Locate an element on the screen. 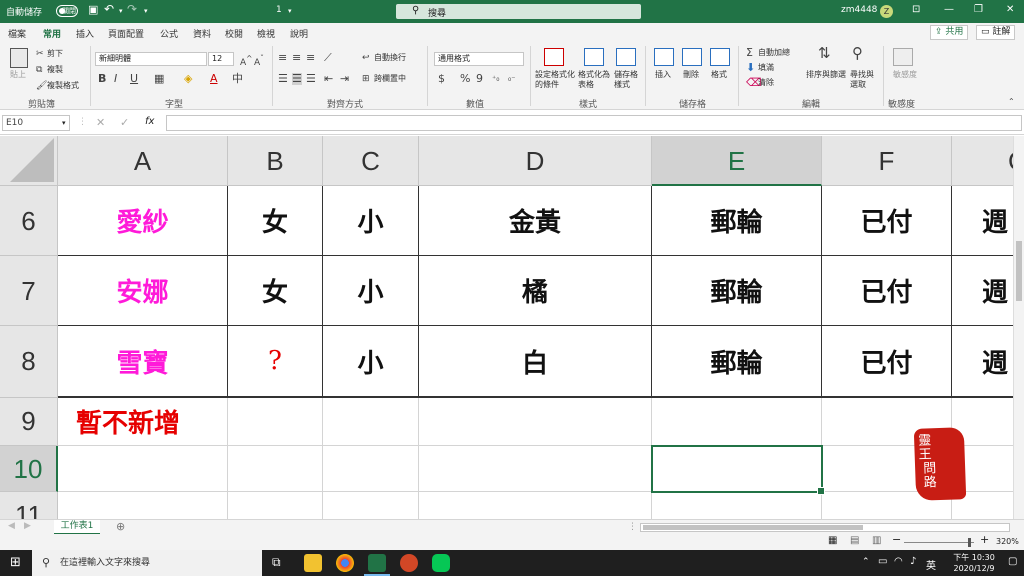 The image size is (1024, 576). task-view-icon: ⧉ is located at coordinates (276, 562).